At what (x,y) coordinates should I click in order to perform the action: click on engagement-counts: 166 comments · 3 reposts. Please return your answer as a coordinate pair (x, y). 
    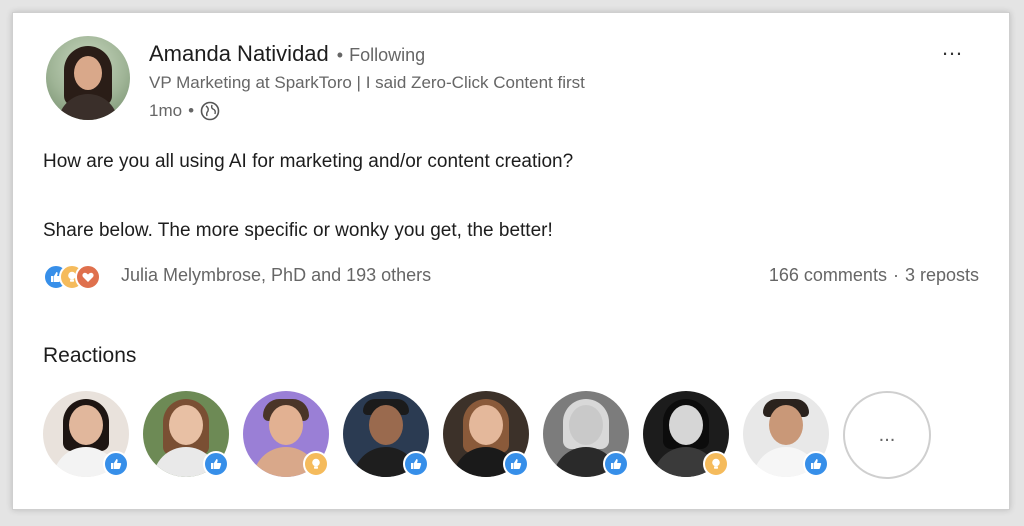
    Looking at the image, I should click on (874, 275).